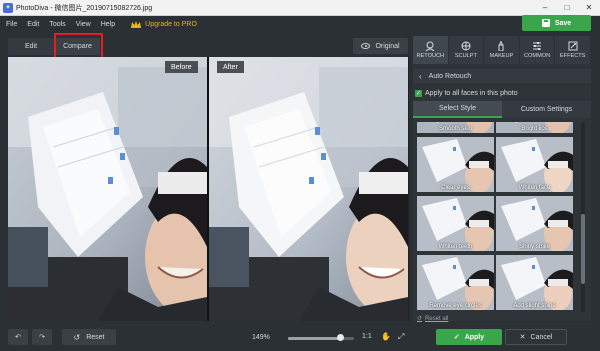  What do you see at coordinates (563, 23) in the screenshot?
I see `save-label: Save` at bounding box center [563, 23].